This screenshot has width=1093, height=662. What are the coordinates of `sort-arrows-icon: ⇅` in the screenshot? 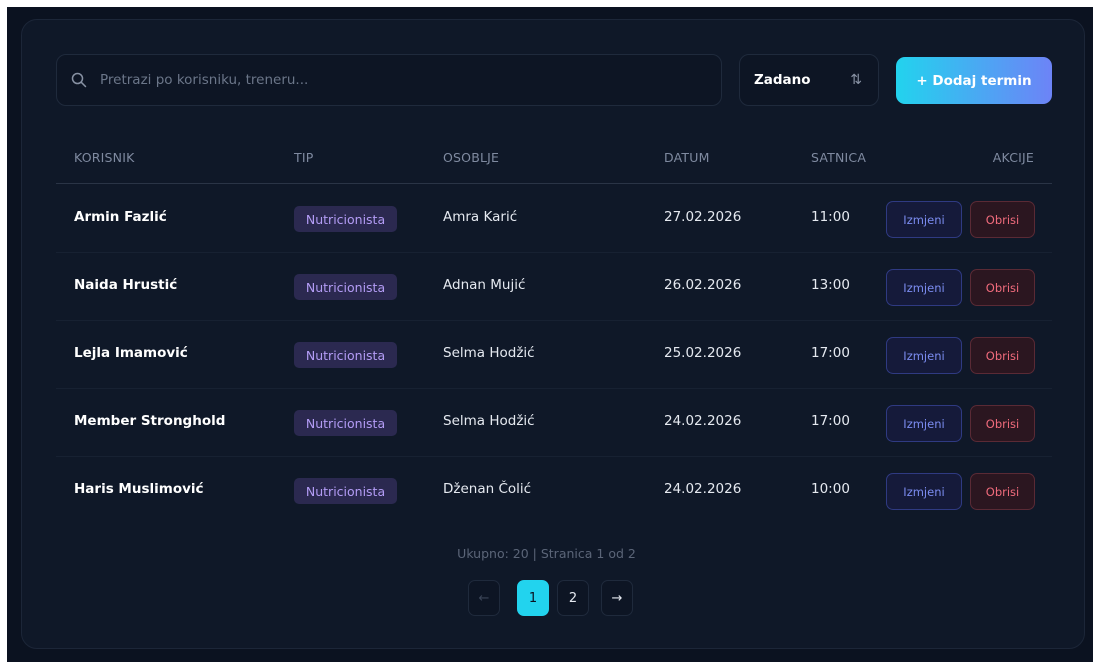 It's located at (856, 80).